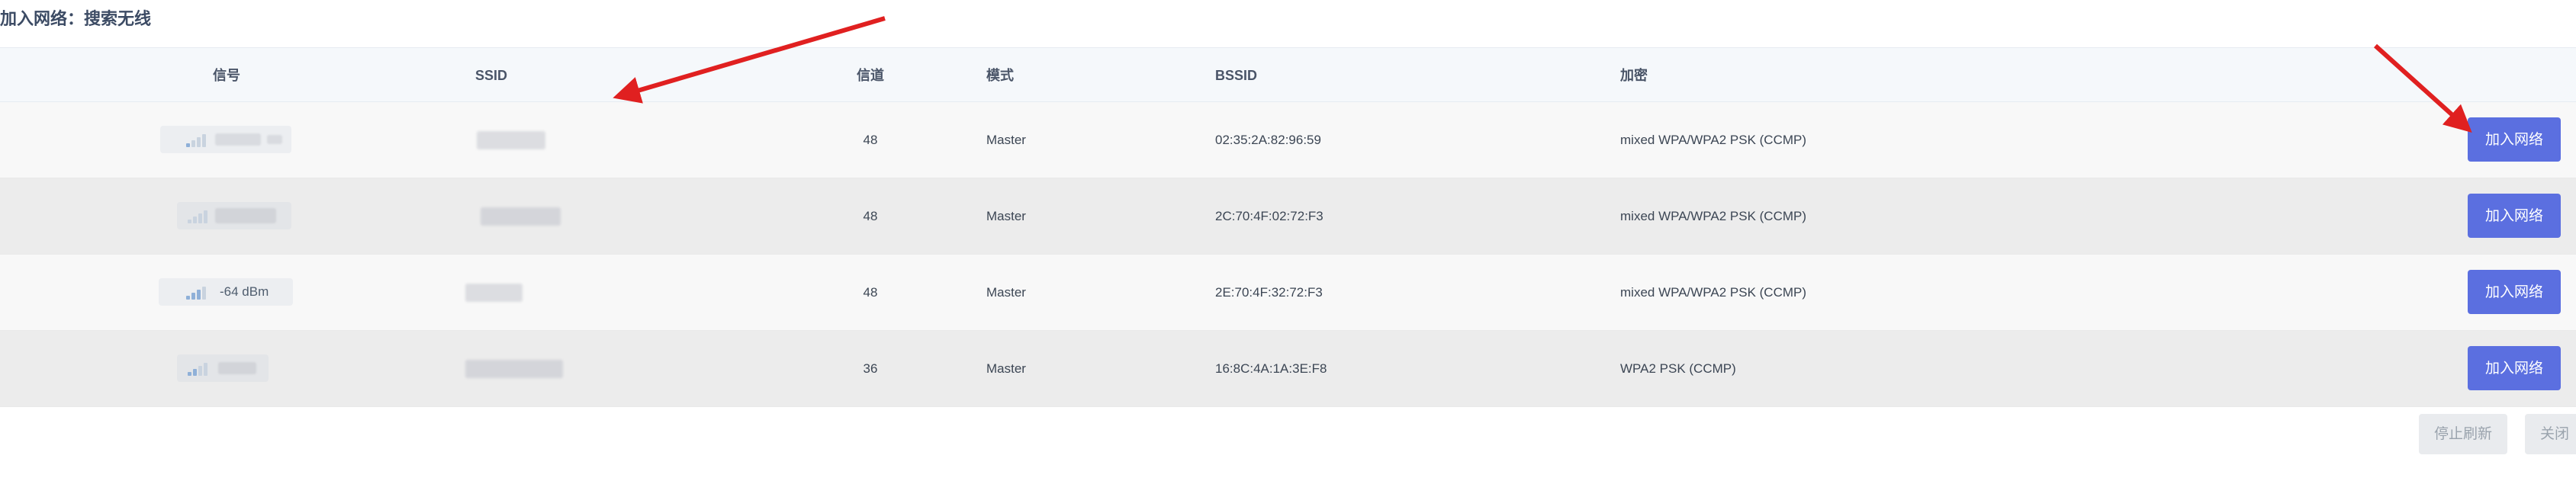 The width and height of the screenshot is (2576, 481). I want to click on signal-strength-text: -64 dBm, so click(245, 291).